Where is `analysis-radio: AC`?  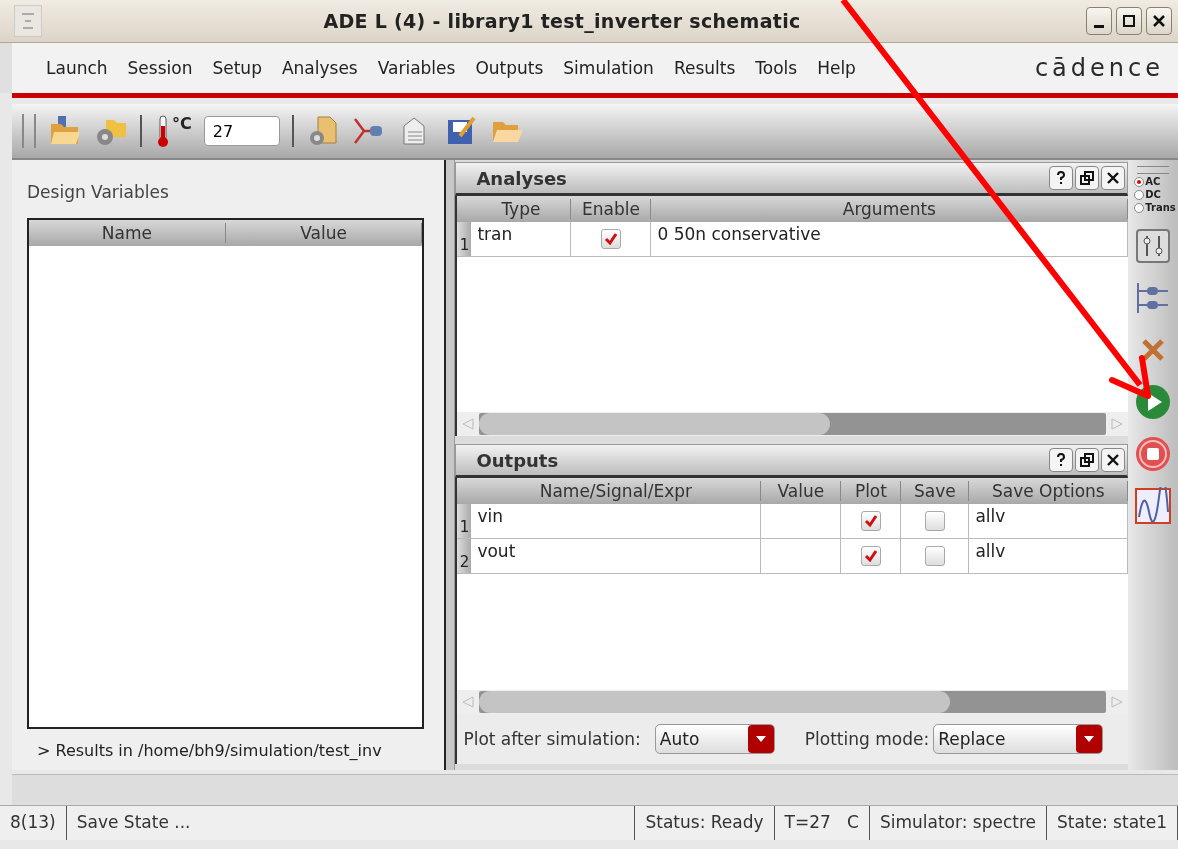 analysis-radio: AC is located at coordinates (1147, 181).